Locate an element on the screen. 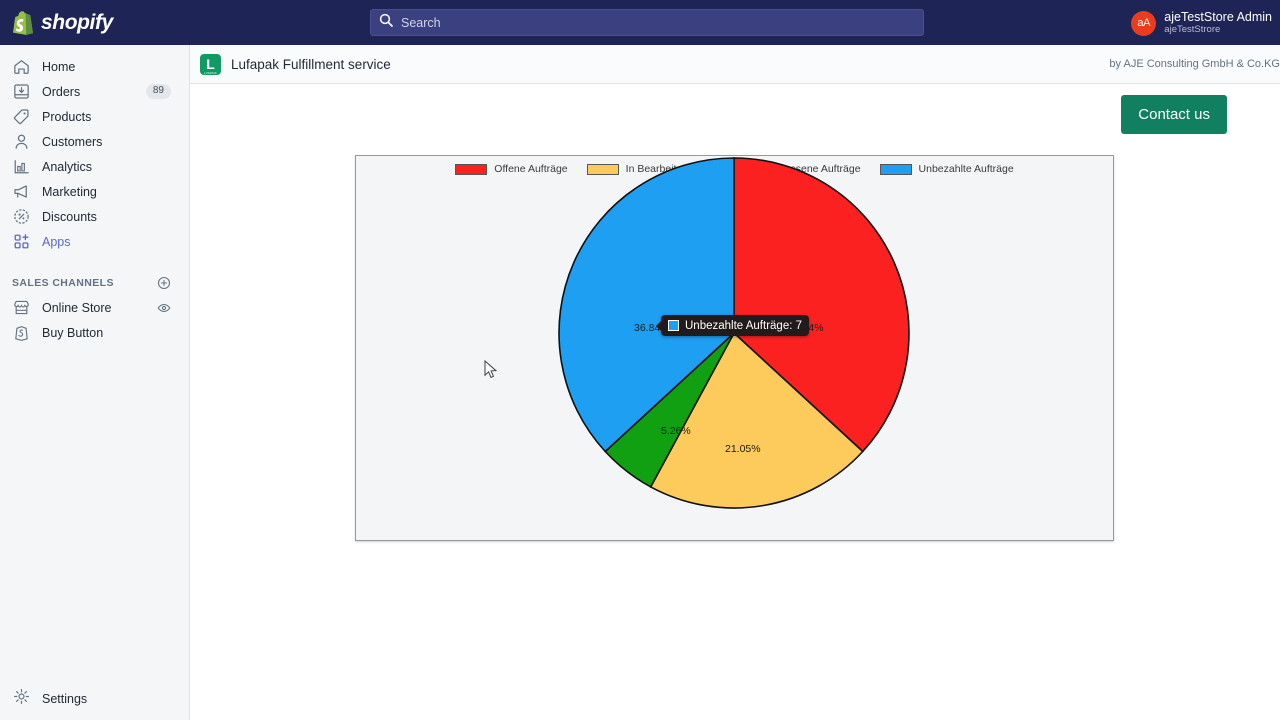  sidebar-item-marketing: Marketing is located at coordinates (94, 191).